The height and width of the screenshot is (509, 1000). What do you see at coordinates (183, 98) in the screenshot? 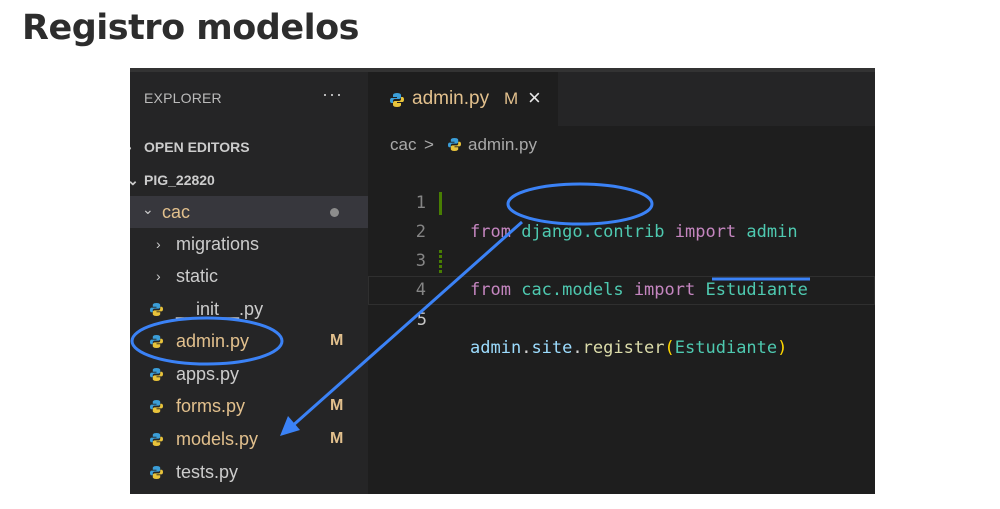
I see `explorer-header: EXPLORER` at bounding box center [183, 98].